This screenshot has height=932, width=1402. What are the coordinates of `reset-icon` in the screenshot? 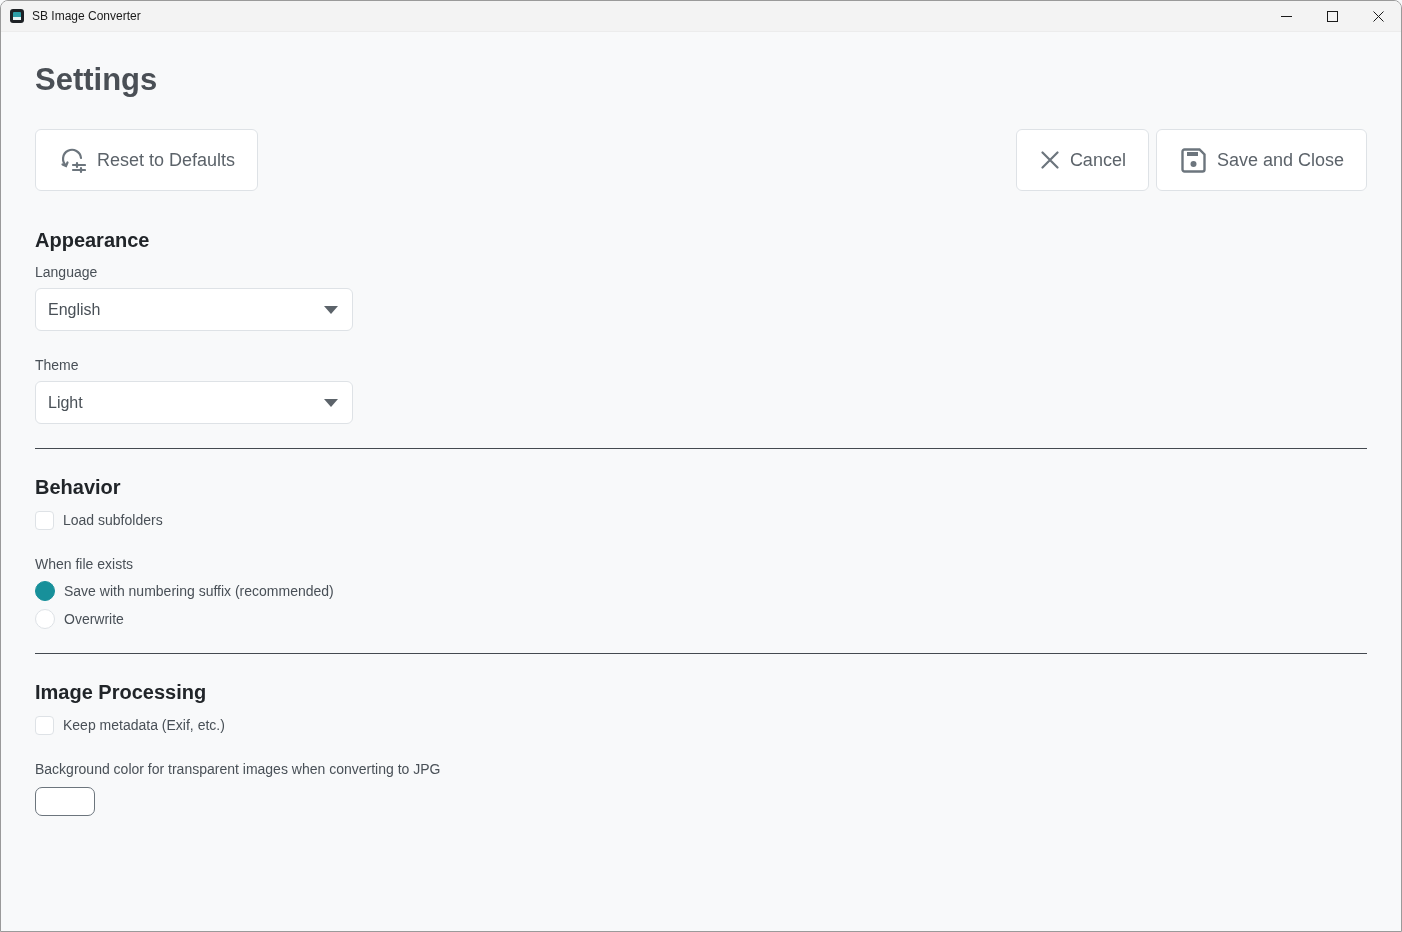 It's located at (73, 160).